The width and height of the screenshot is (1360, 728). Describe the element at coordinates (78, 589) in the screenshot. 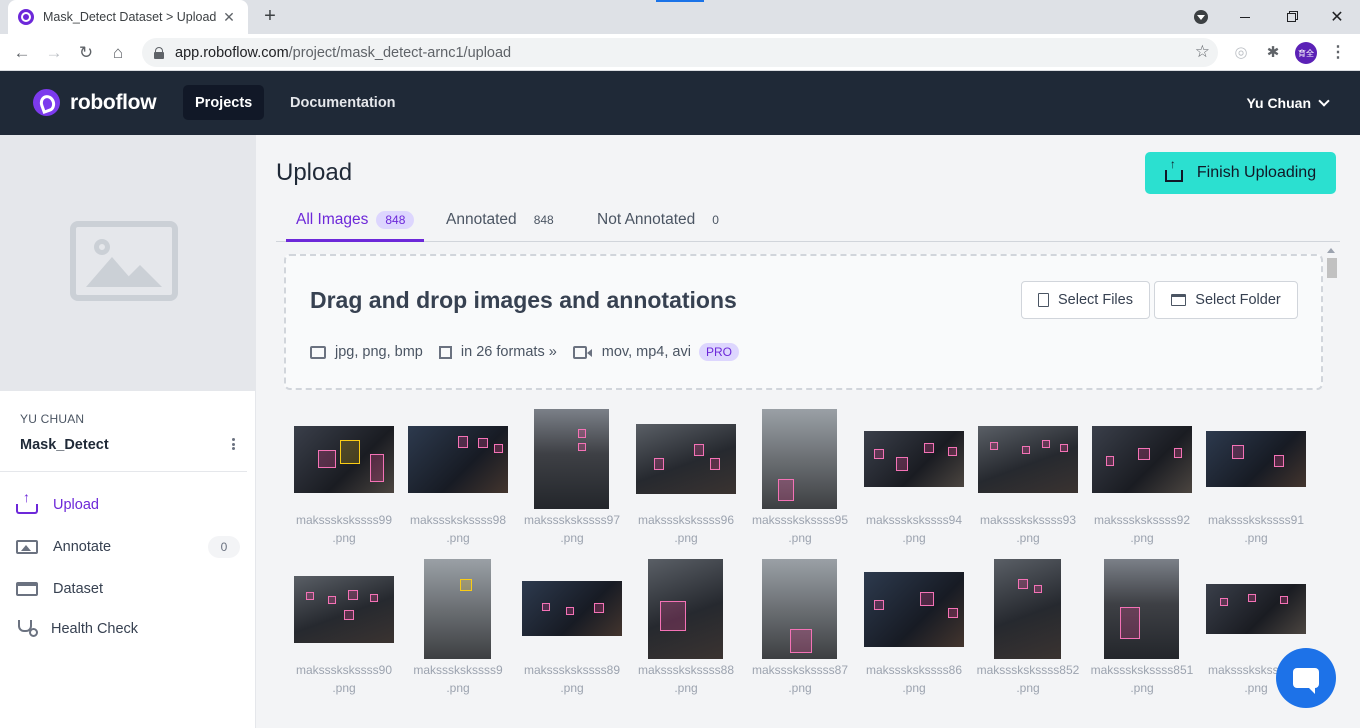

I see `sidebar-item-label: Dataset` at that location.